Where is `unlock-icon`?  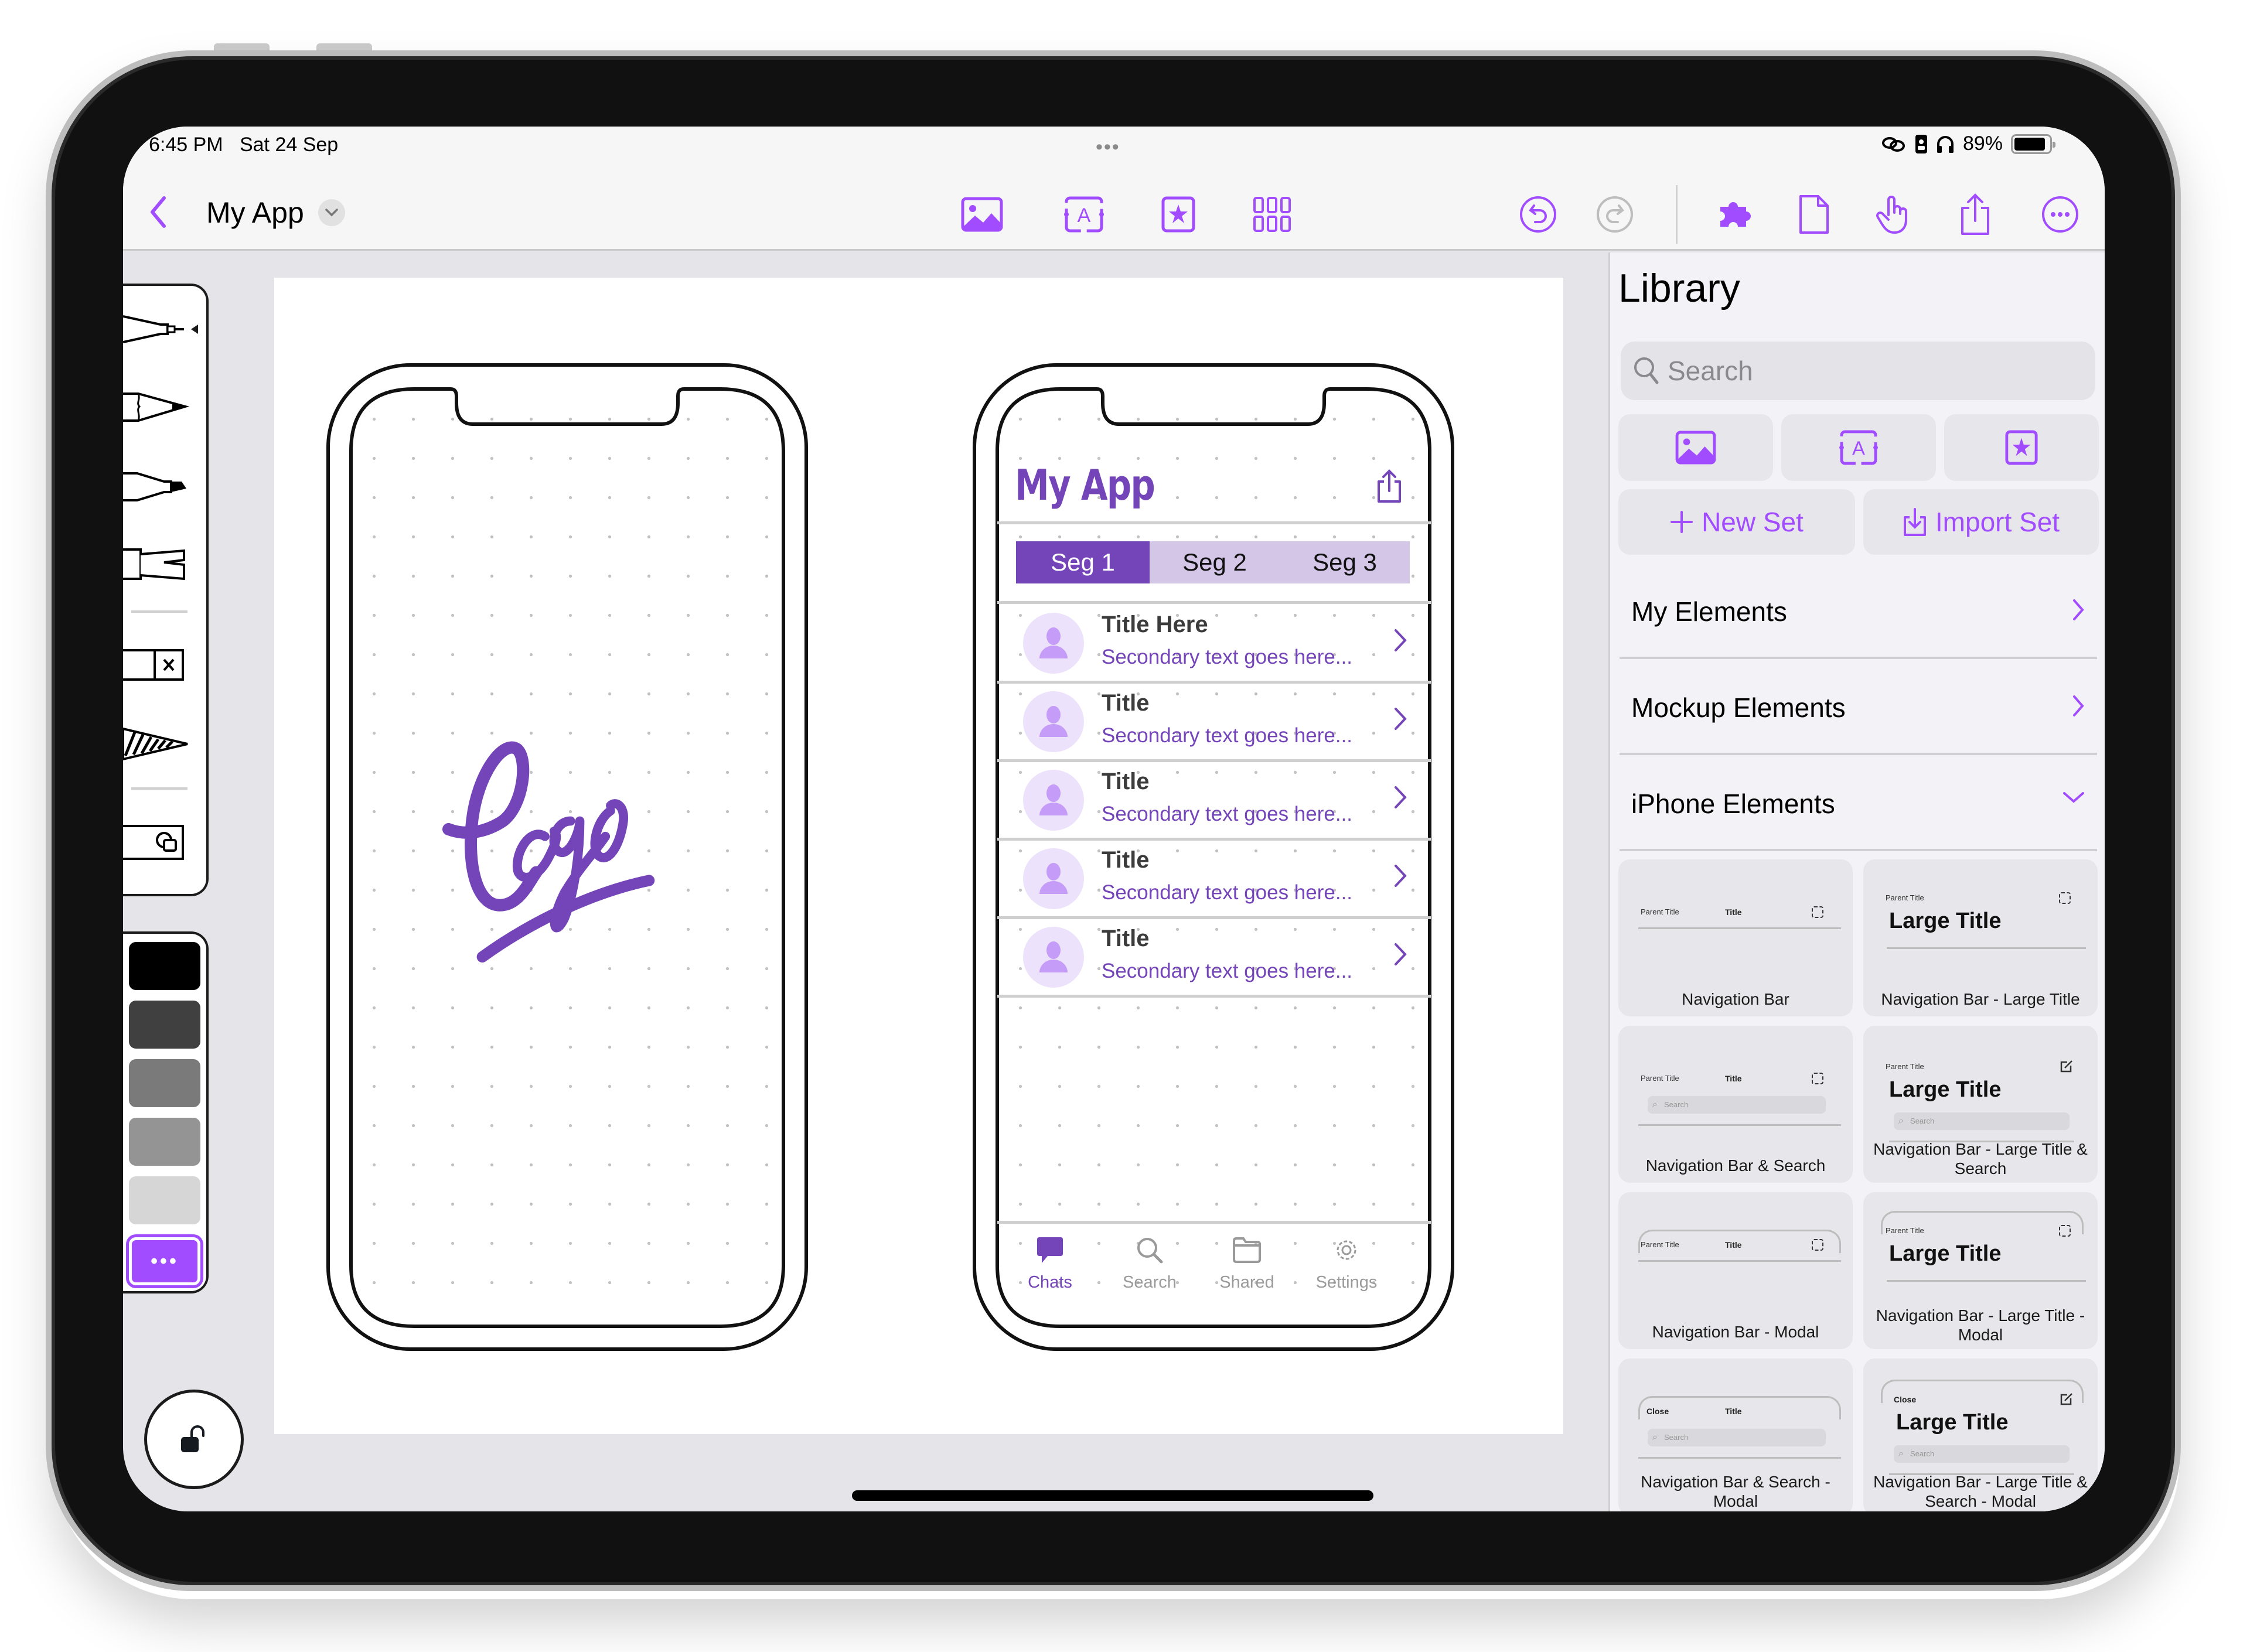
unlock-icon is located at coordinates (193, 1438).